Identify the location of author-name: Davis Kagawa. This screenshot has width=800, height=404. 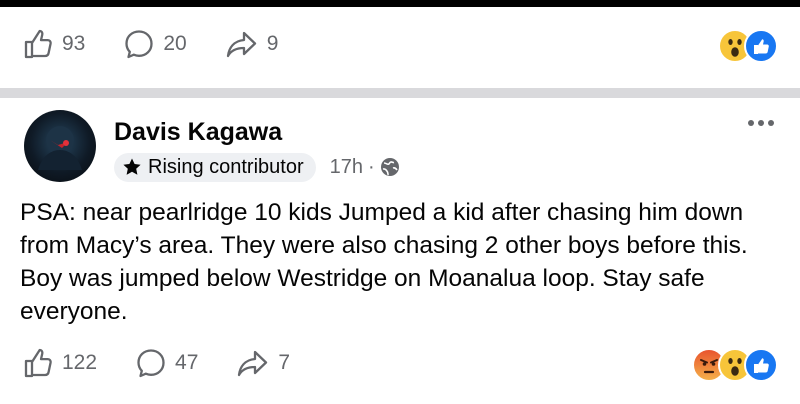
(198, 132).